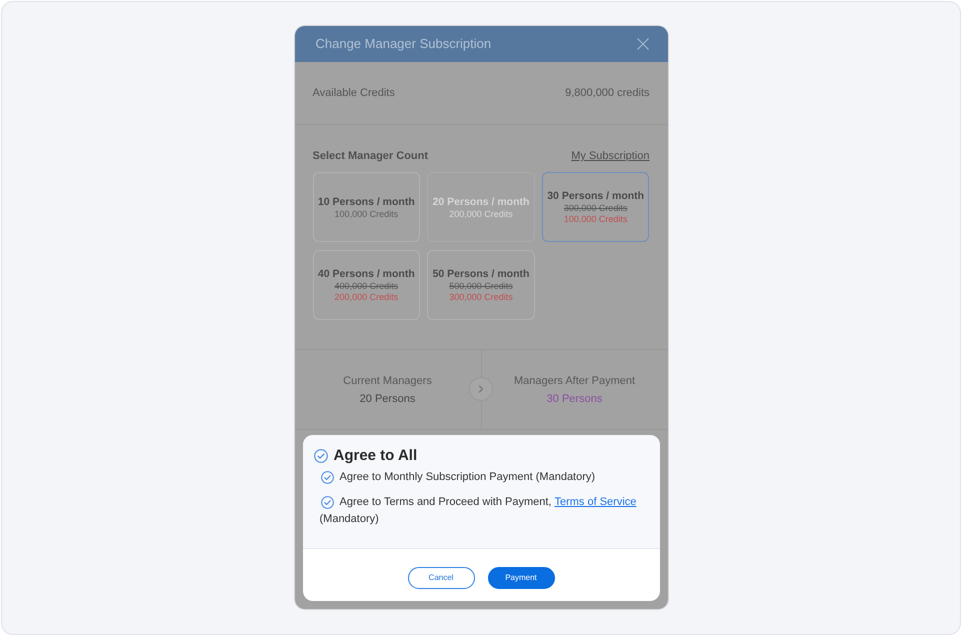 The width and height of the screenshot is (962, 636). Describe the element at coordinates (376, 456) in the screenshot. I see `agree-all-label: Agree to All` at that location.